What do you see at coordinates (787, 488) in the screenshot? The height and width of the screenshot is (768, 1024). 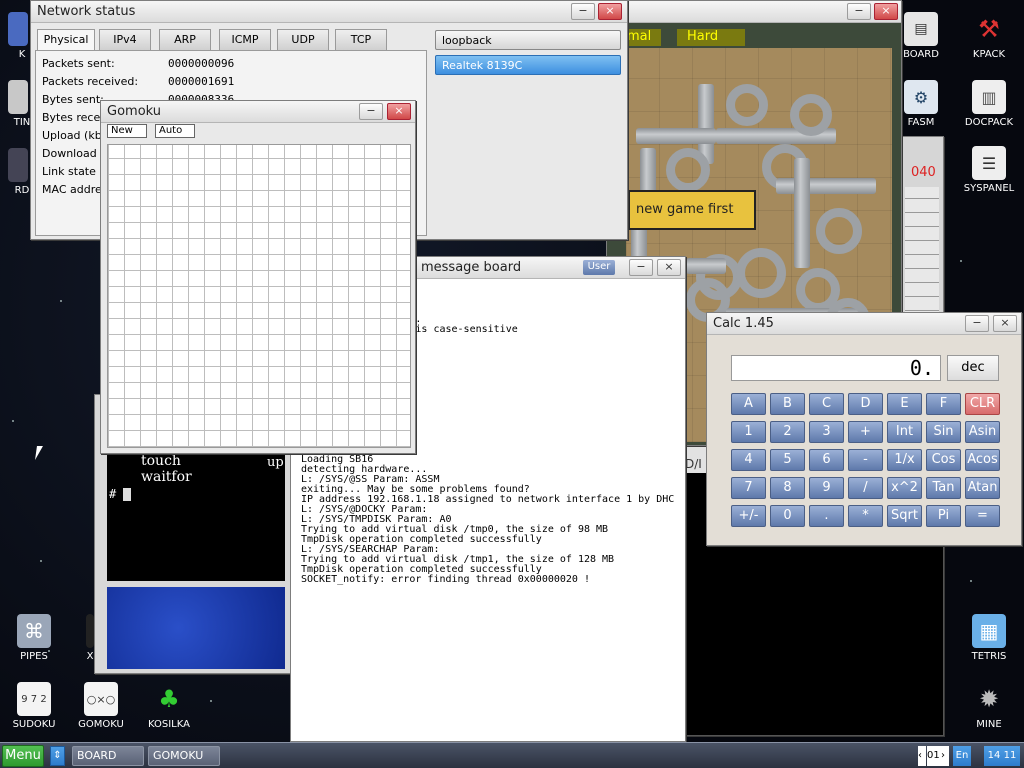 I see `calc-key: 8` at bounding box center [787, 488].